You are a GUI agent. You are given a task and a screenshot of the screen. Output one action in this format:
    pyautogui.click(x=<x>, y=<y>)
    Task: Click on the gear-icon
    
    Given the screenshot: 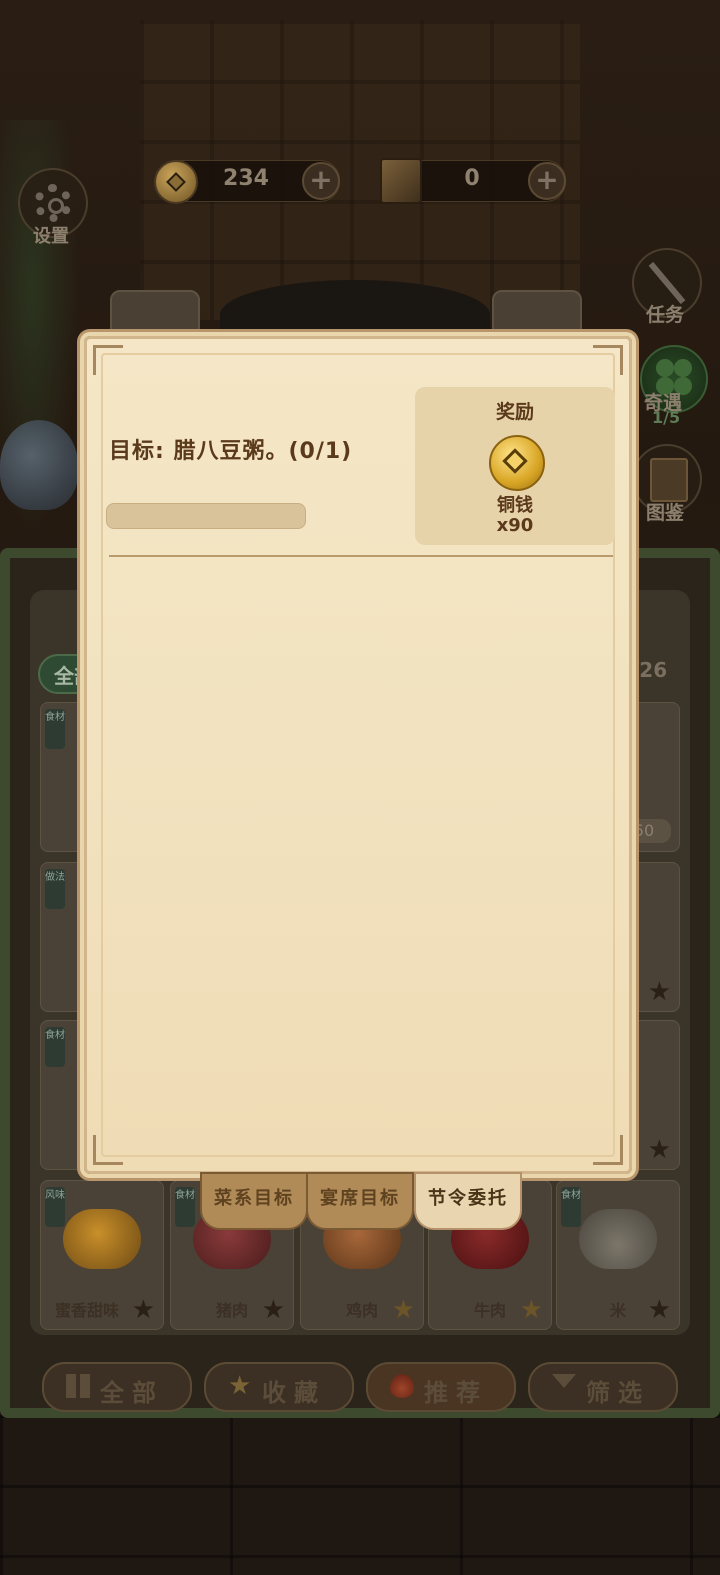 What is the action you would take?
    pyautogui.click(x=53, y=203)
    